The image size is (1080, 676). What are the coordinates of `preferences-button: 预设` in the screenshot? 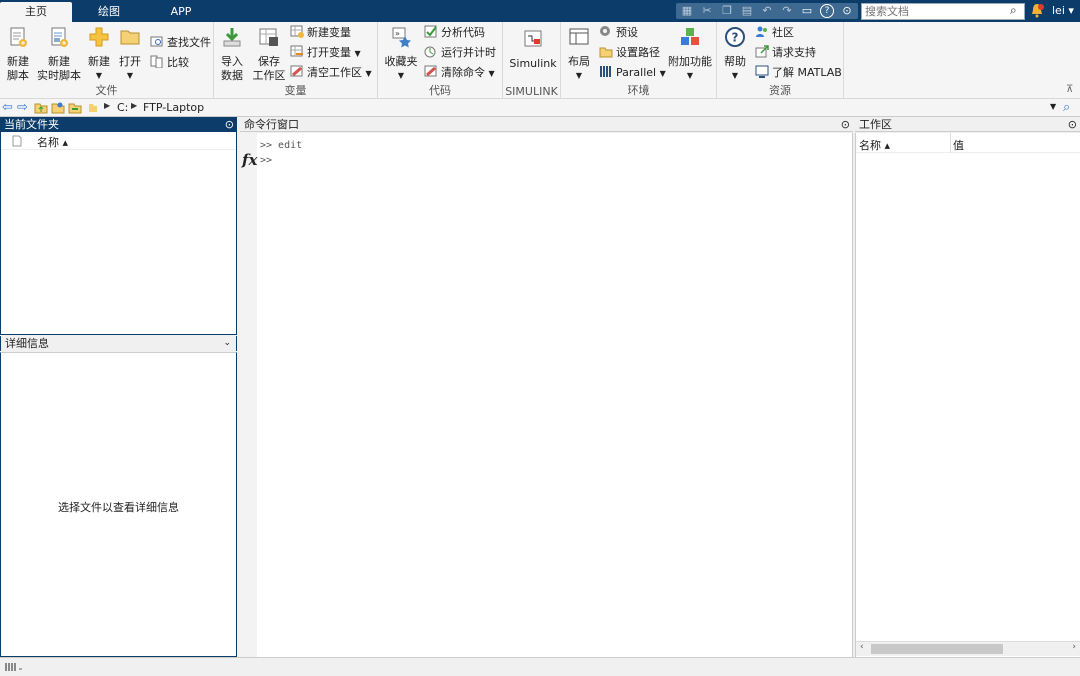 It's located at (618, 33).